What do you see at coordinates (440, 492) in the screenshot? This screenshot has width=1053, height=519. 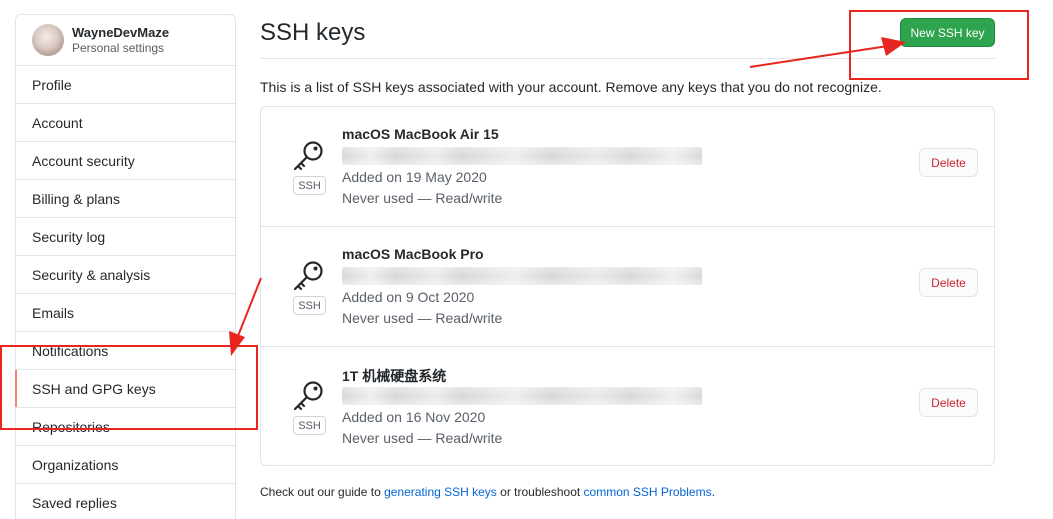 I see `generating-ssh-keys-link: generating SSH keys` at bounding box center [440, 492].